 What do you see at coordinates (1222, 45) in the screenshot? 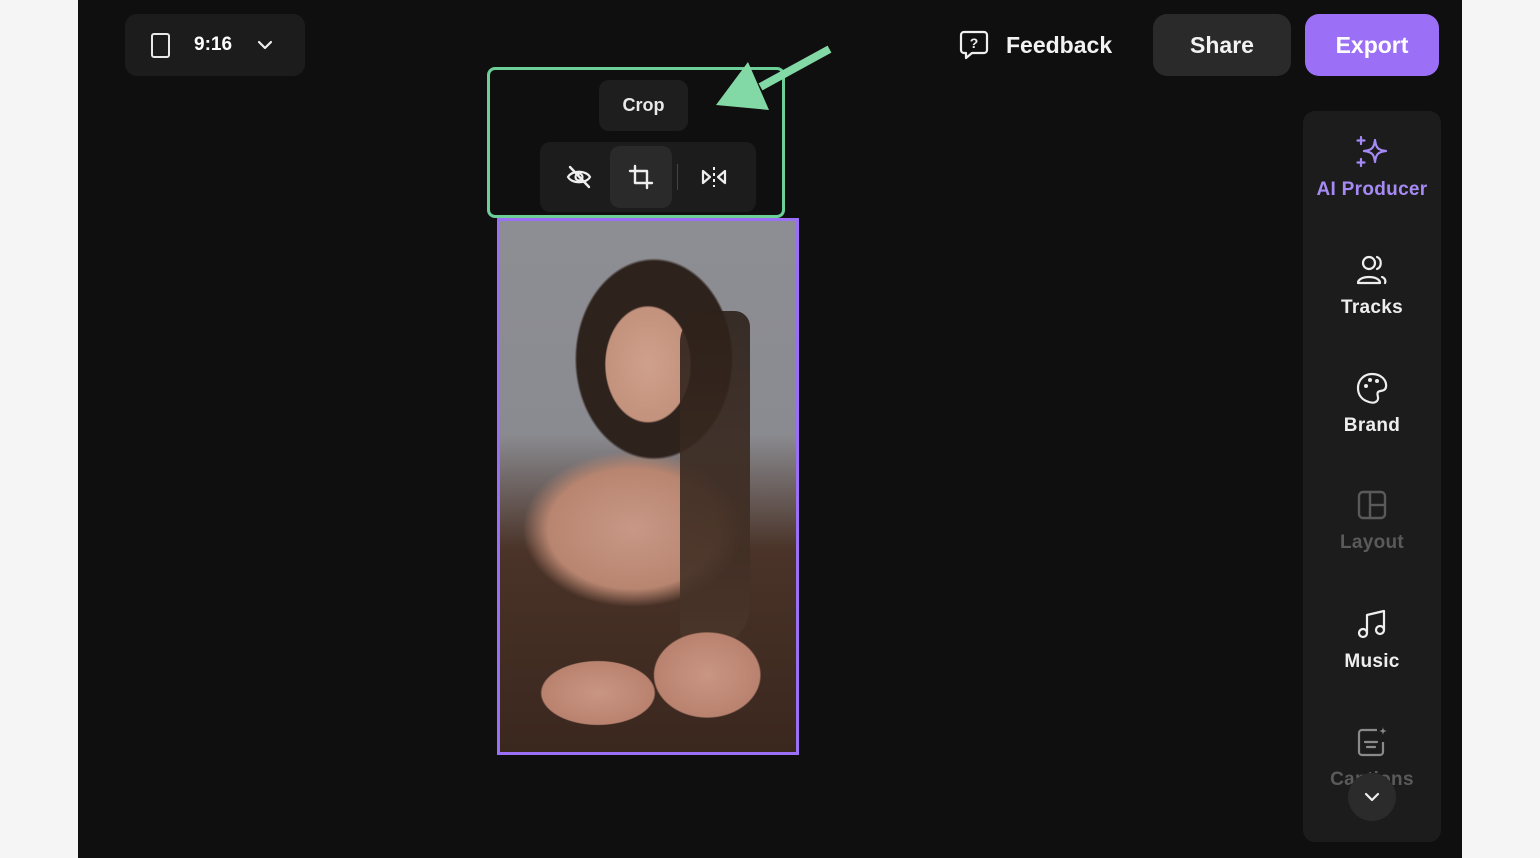
I see `share-button: Share` at bounding box center [1222, 45].